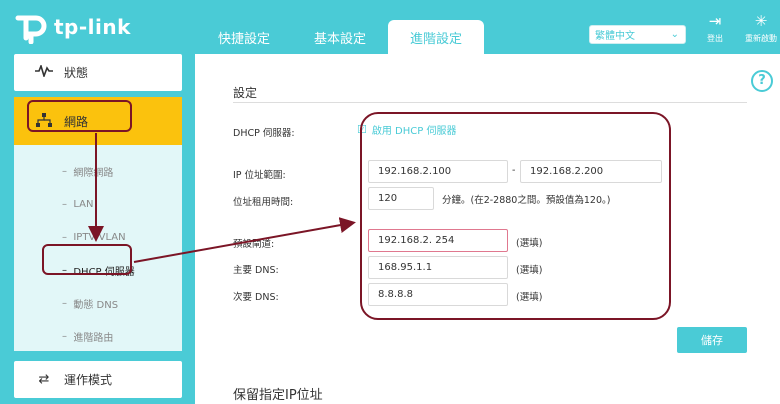 This screenshot has height=404, width=780. What do you see at coordinates (244, 240) in the screenshot?
I see `arrow-right` at bounding box center [244, 240].